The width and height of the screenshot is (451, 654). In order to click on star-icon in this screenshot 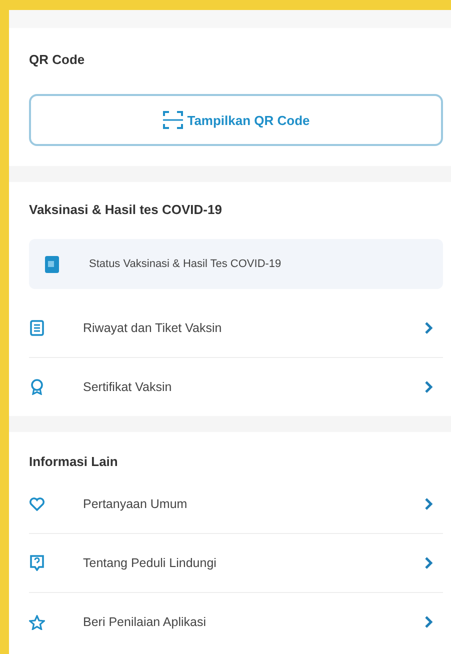, I will do `click(37, 622)`.